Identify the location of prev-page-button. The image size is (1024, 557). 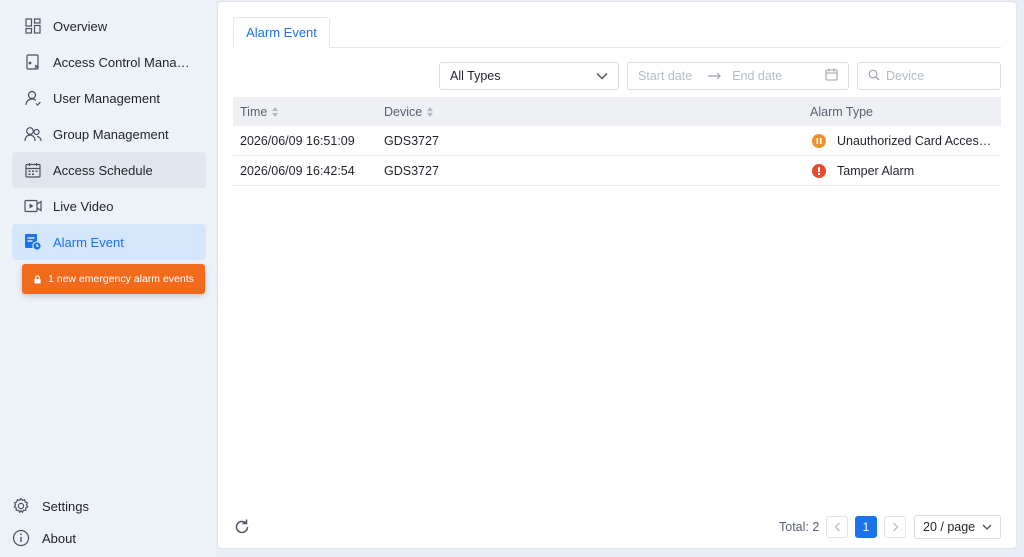
(837, 527).